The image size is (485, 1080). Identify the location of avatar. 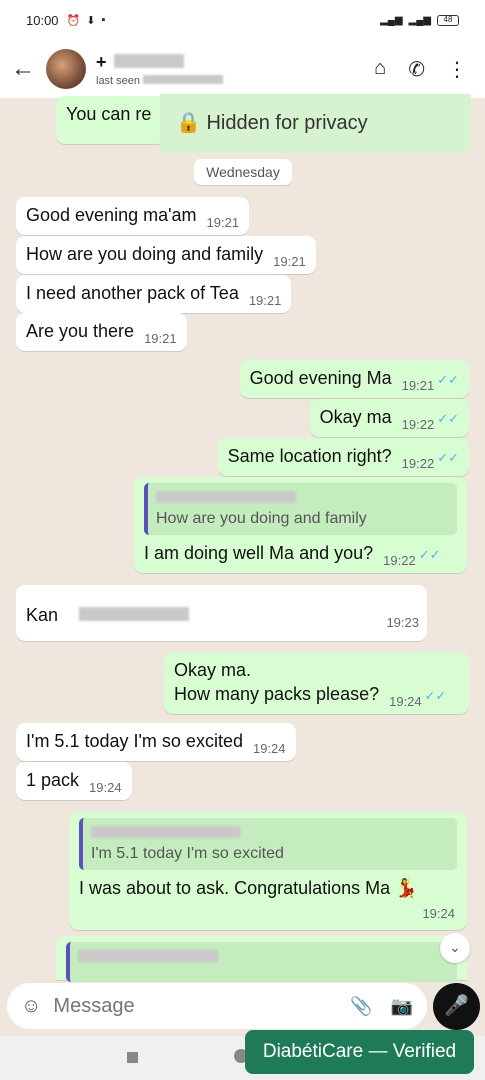
(66, 69).